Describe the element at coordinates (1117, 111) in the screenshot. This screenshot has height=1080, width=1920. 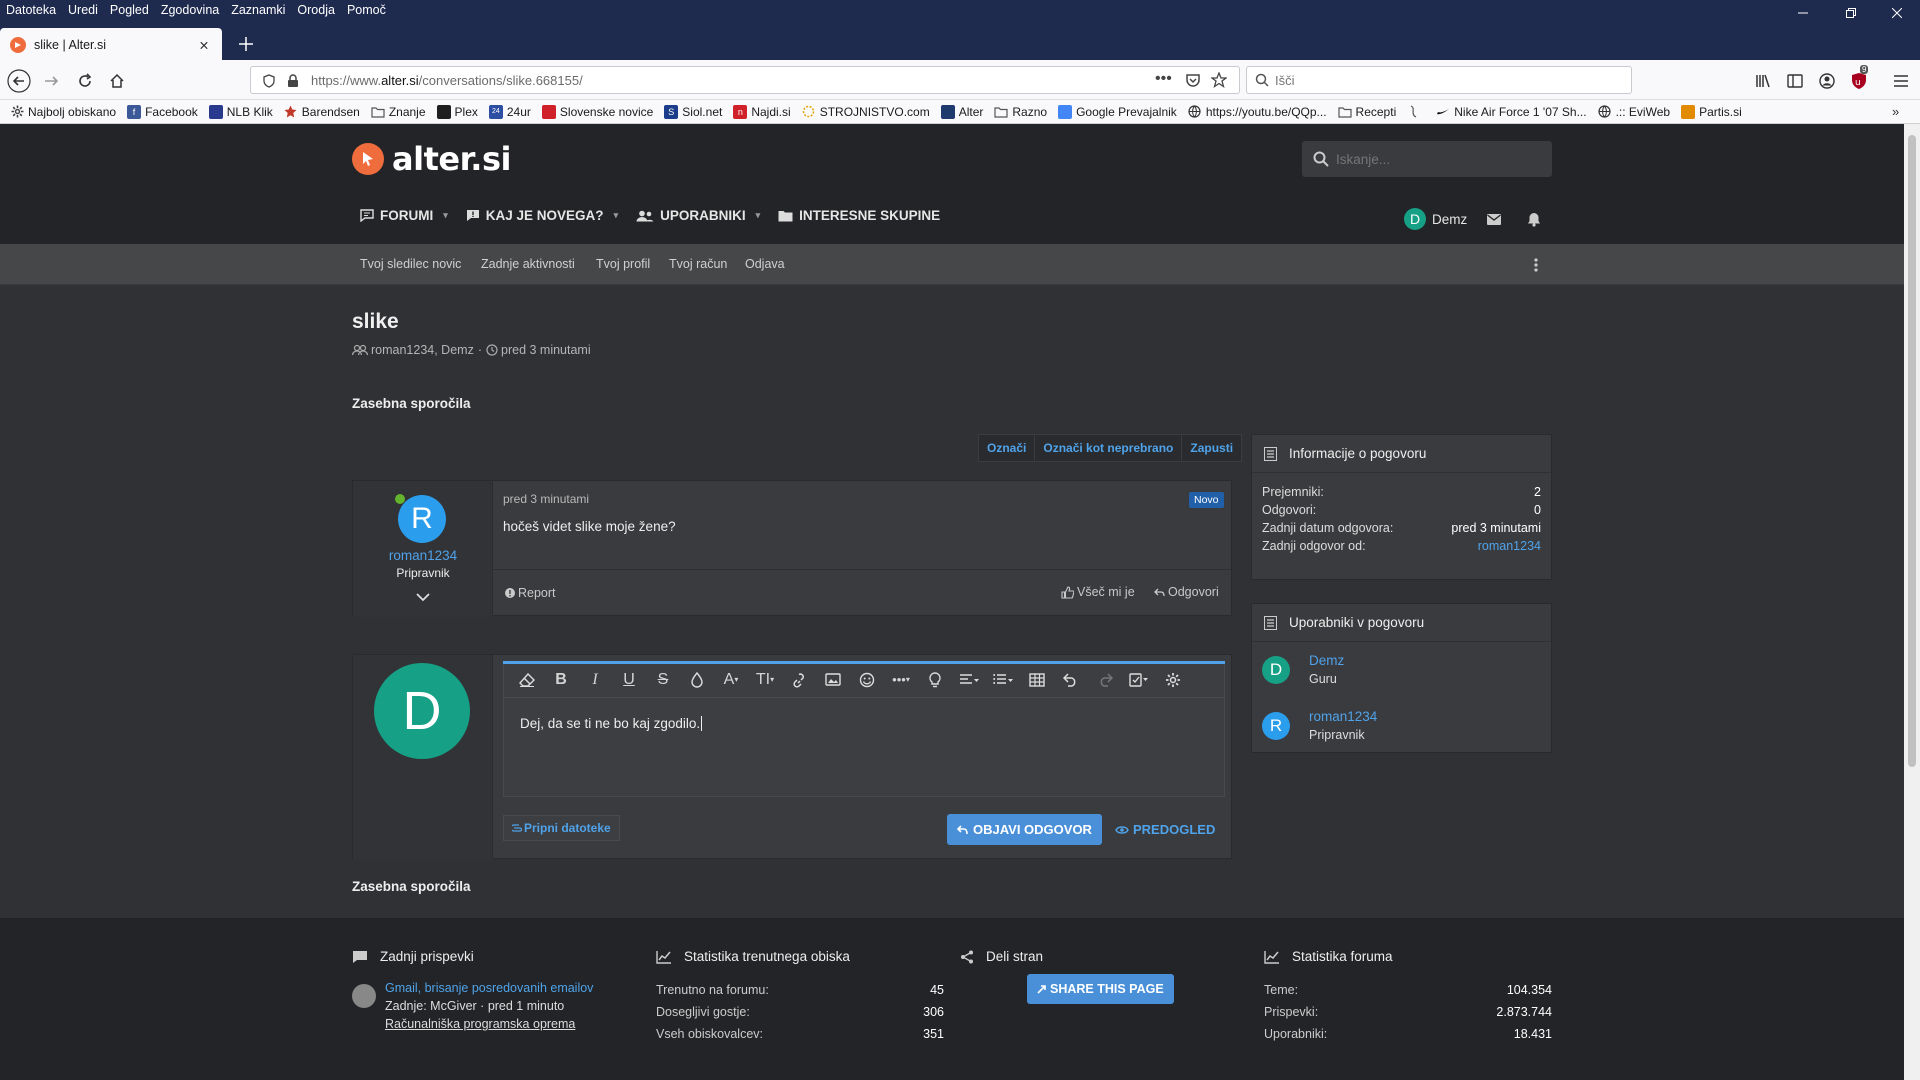
I see `bookmark-item: Google Prevajalnik` at that location.